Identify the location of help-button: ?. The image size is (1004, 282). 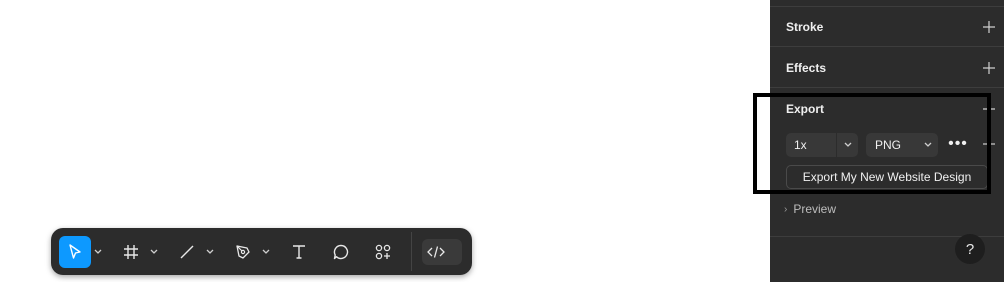
(970, 249).